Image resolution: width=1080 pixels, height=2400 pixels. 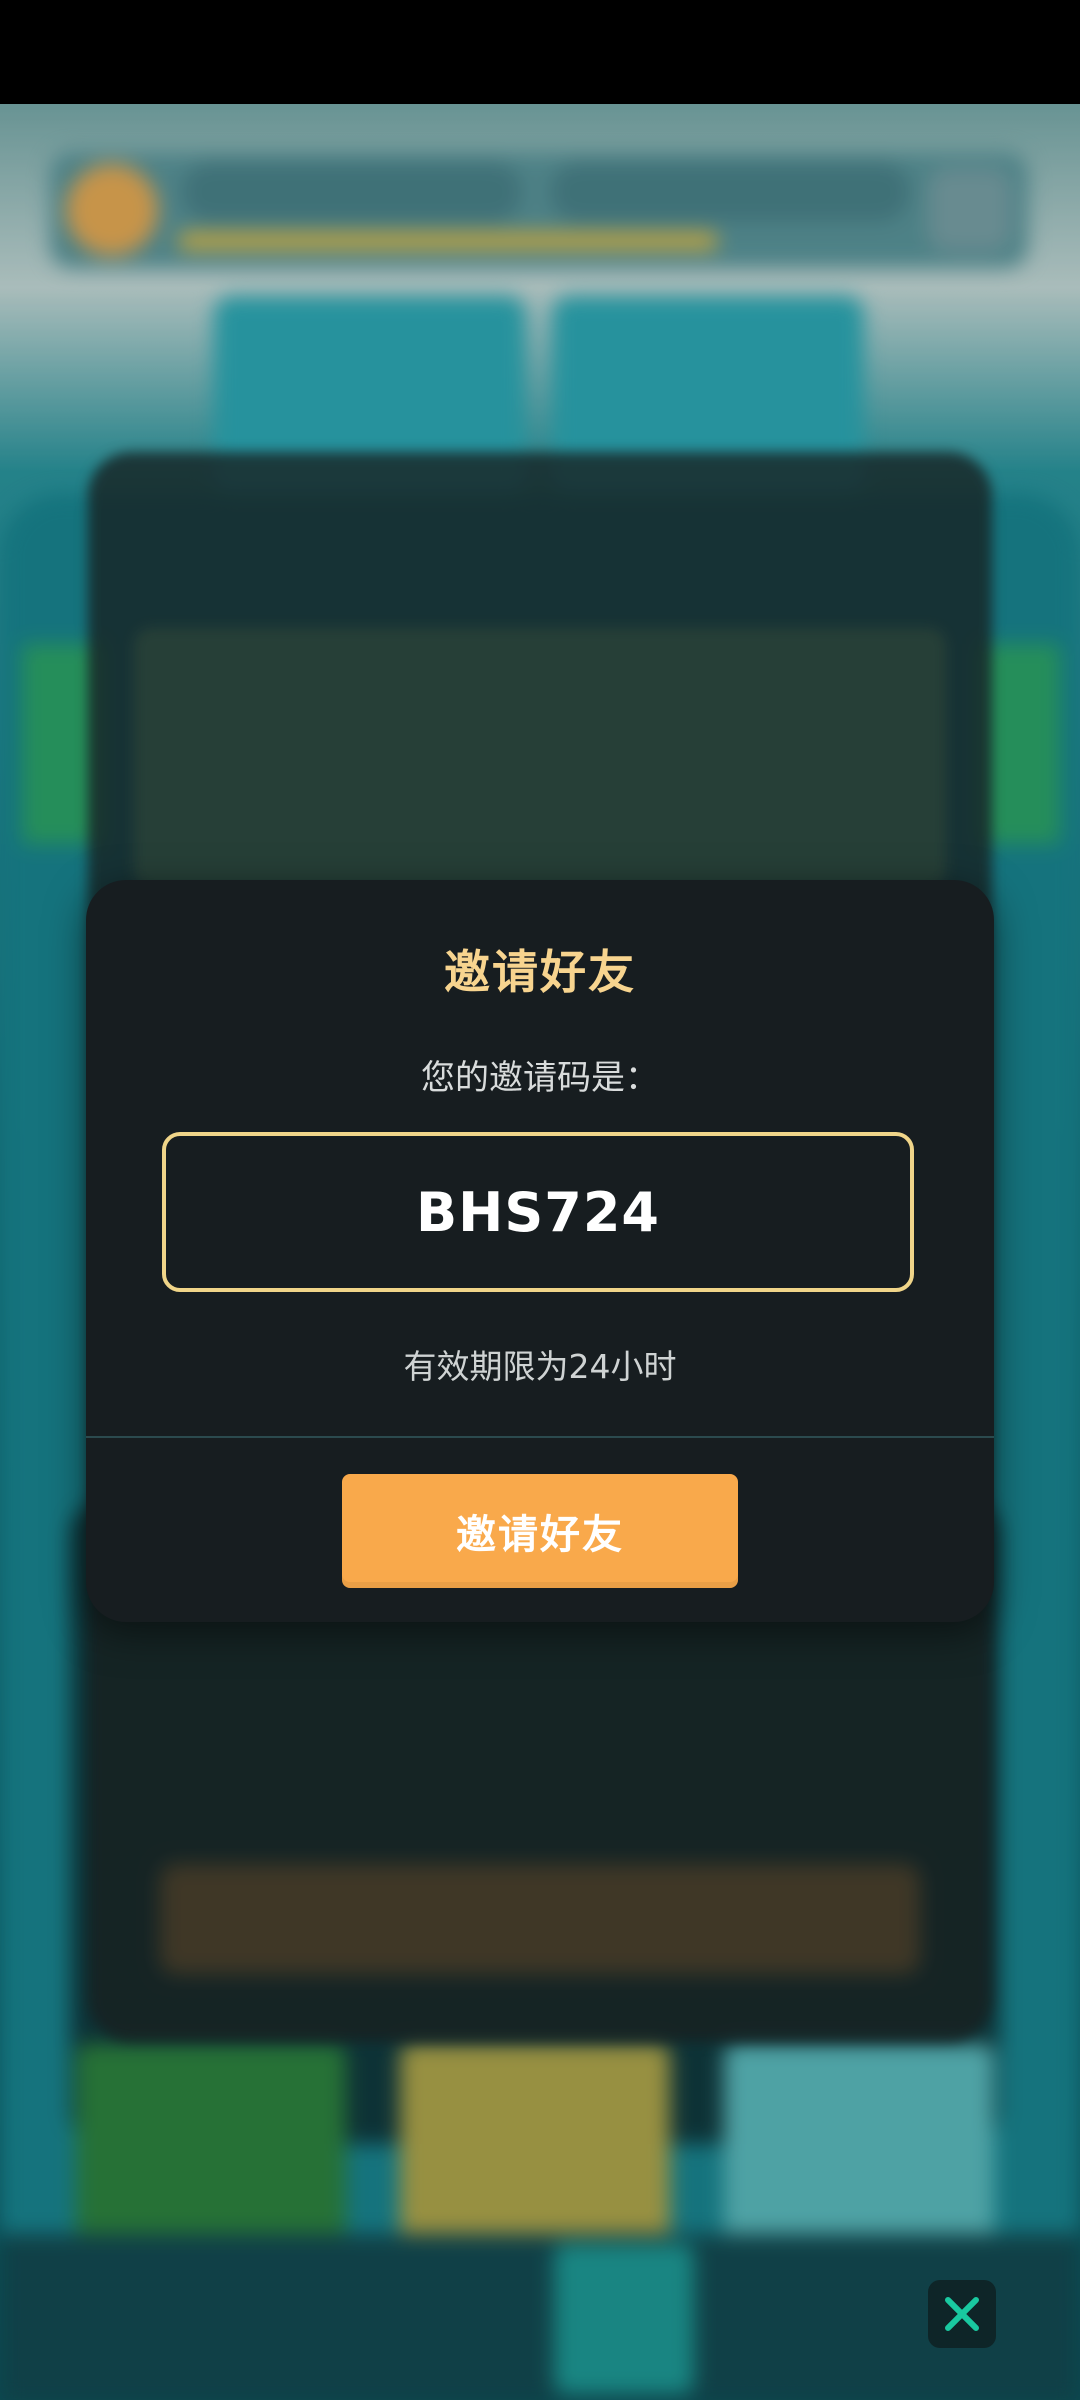 I want to click on invite-friend-button: 邀请好友, so click(x=540, y=1531).